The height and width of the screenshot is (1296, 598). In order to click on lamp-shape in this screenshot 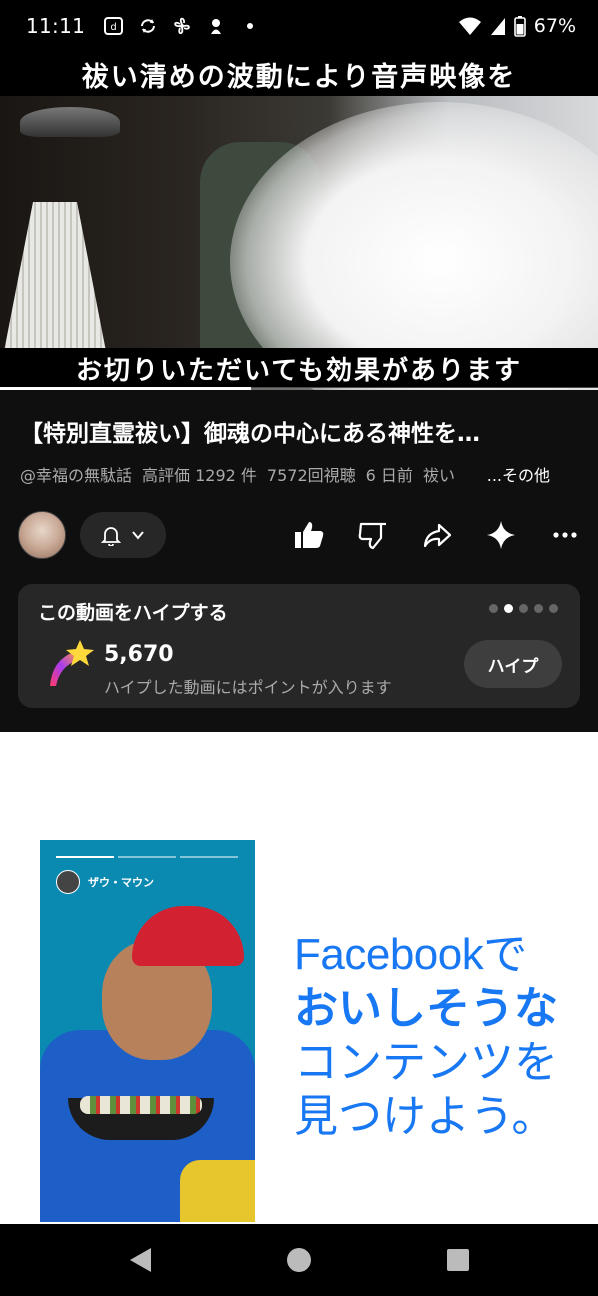, I will do `click(70, 122)`.